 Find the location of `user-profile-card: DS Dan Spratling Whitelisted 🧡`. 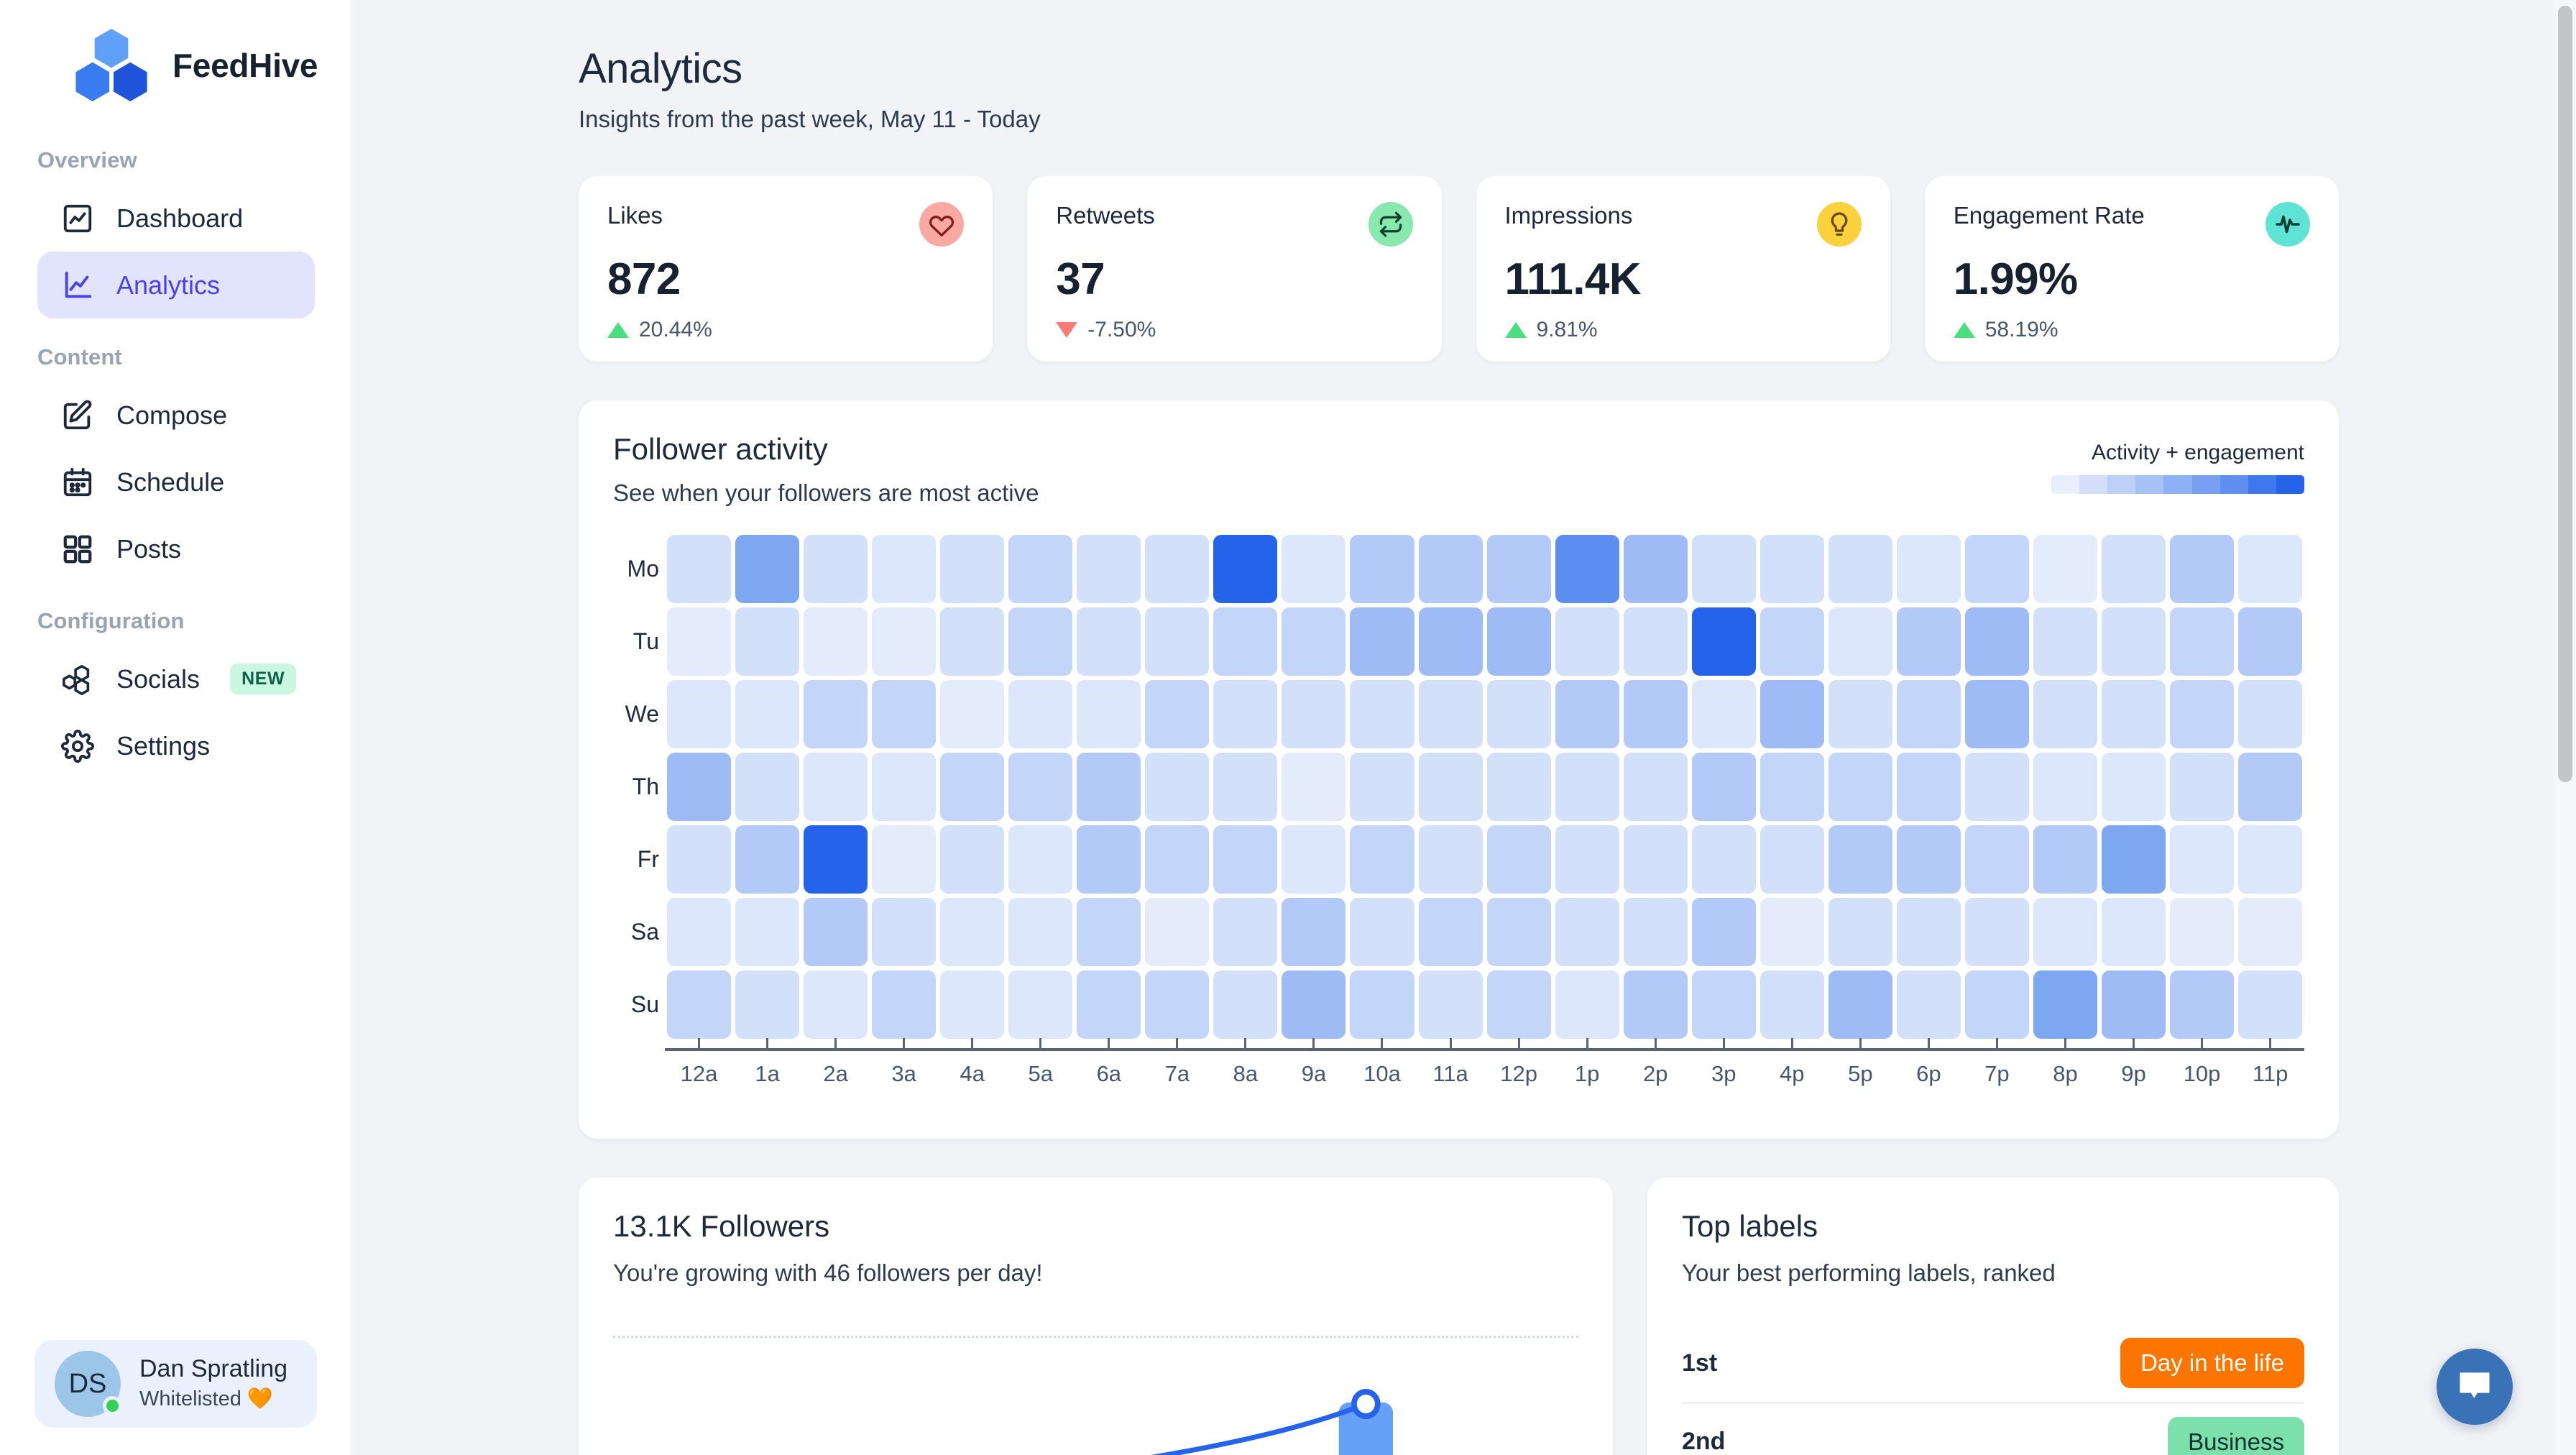

user-profile-card: DS Dan Spratling Whitelisted 🧡 is located at coordinates (175, 1384).